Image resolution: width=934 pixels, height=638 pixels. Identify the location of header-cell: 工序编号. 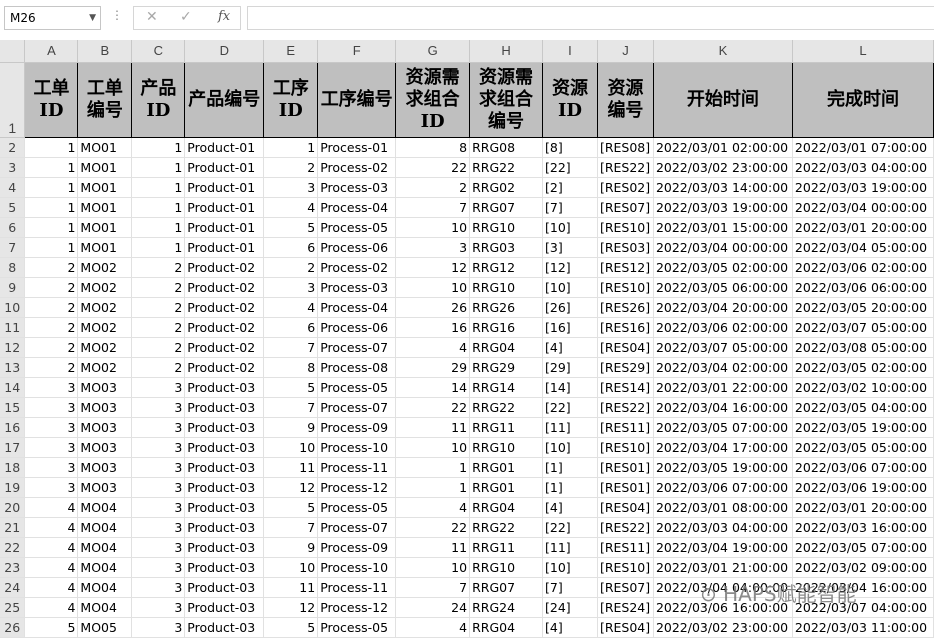
(357, 99).